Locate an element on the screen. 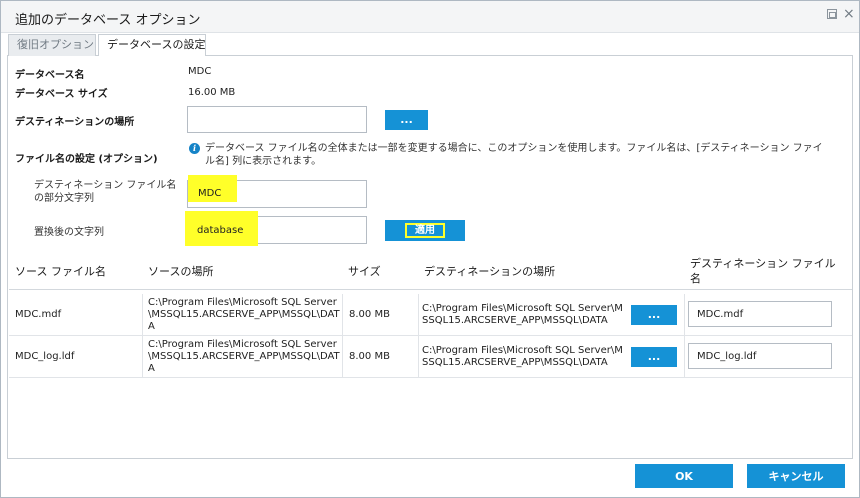  dialog-footer: OK キャンセル is located at coordinates (430, 478).